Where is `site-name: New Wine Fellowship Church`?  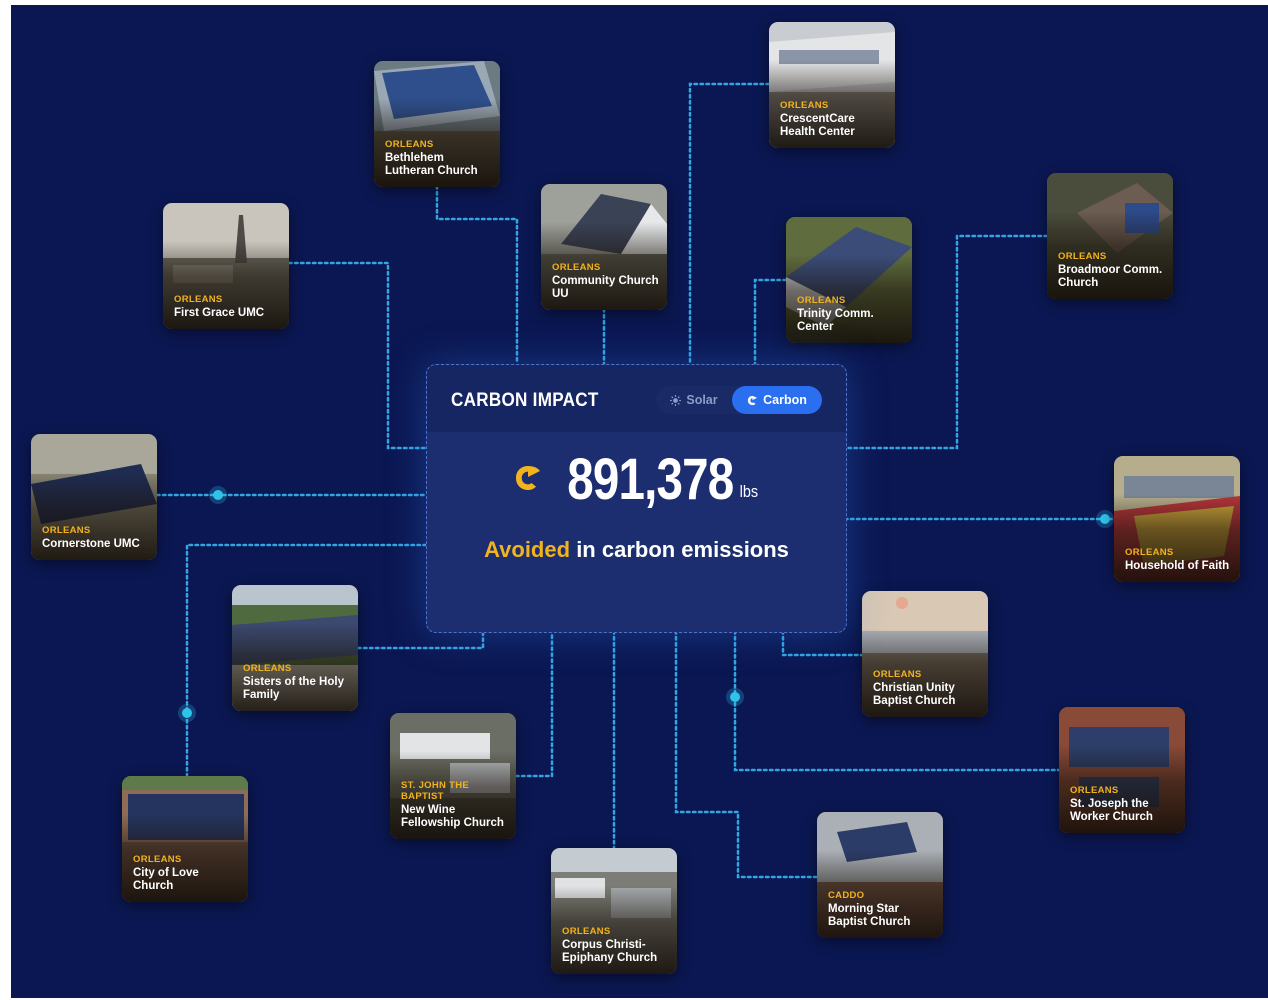
site-name: New Wine Fellowship Church is located at coordinates (452, 816).